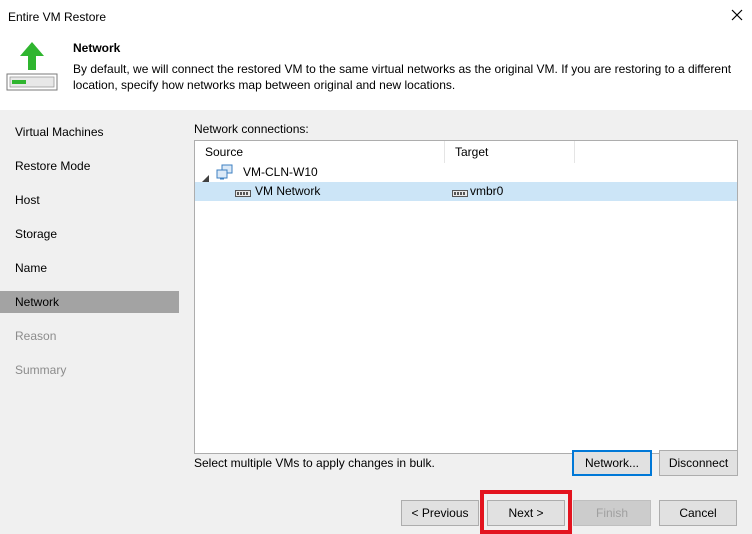 This screenshot has height=534, width=752. I want to click on sidebar-item-label: Network, so click(37, 302).